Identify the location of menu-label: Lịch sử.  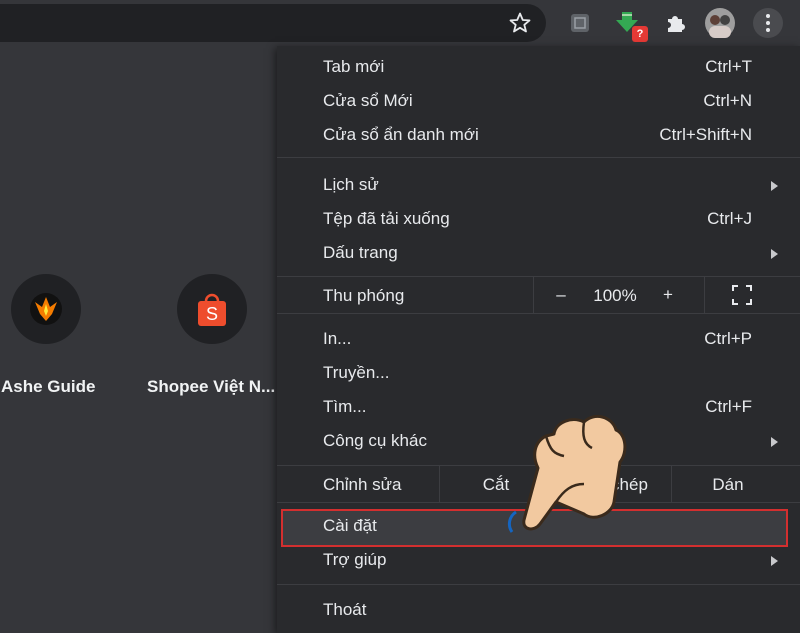
(351, 184).